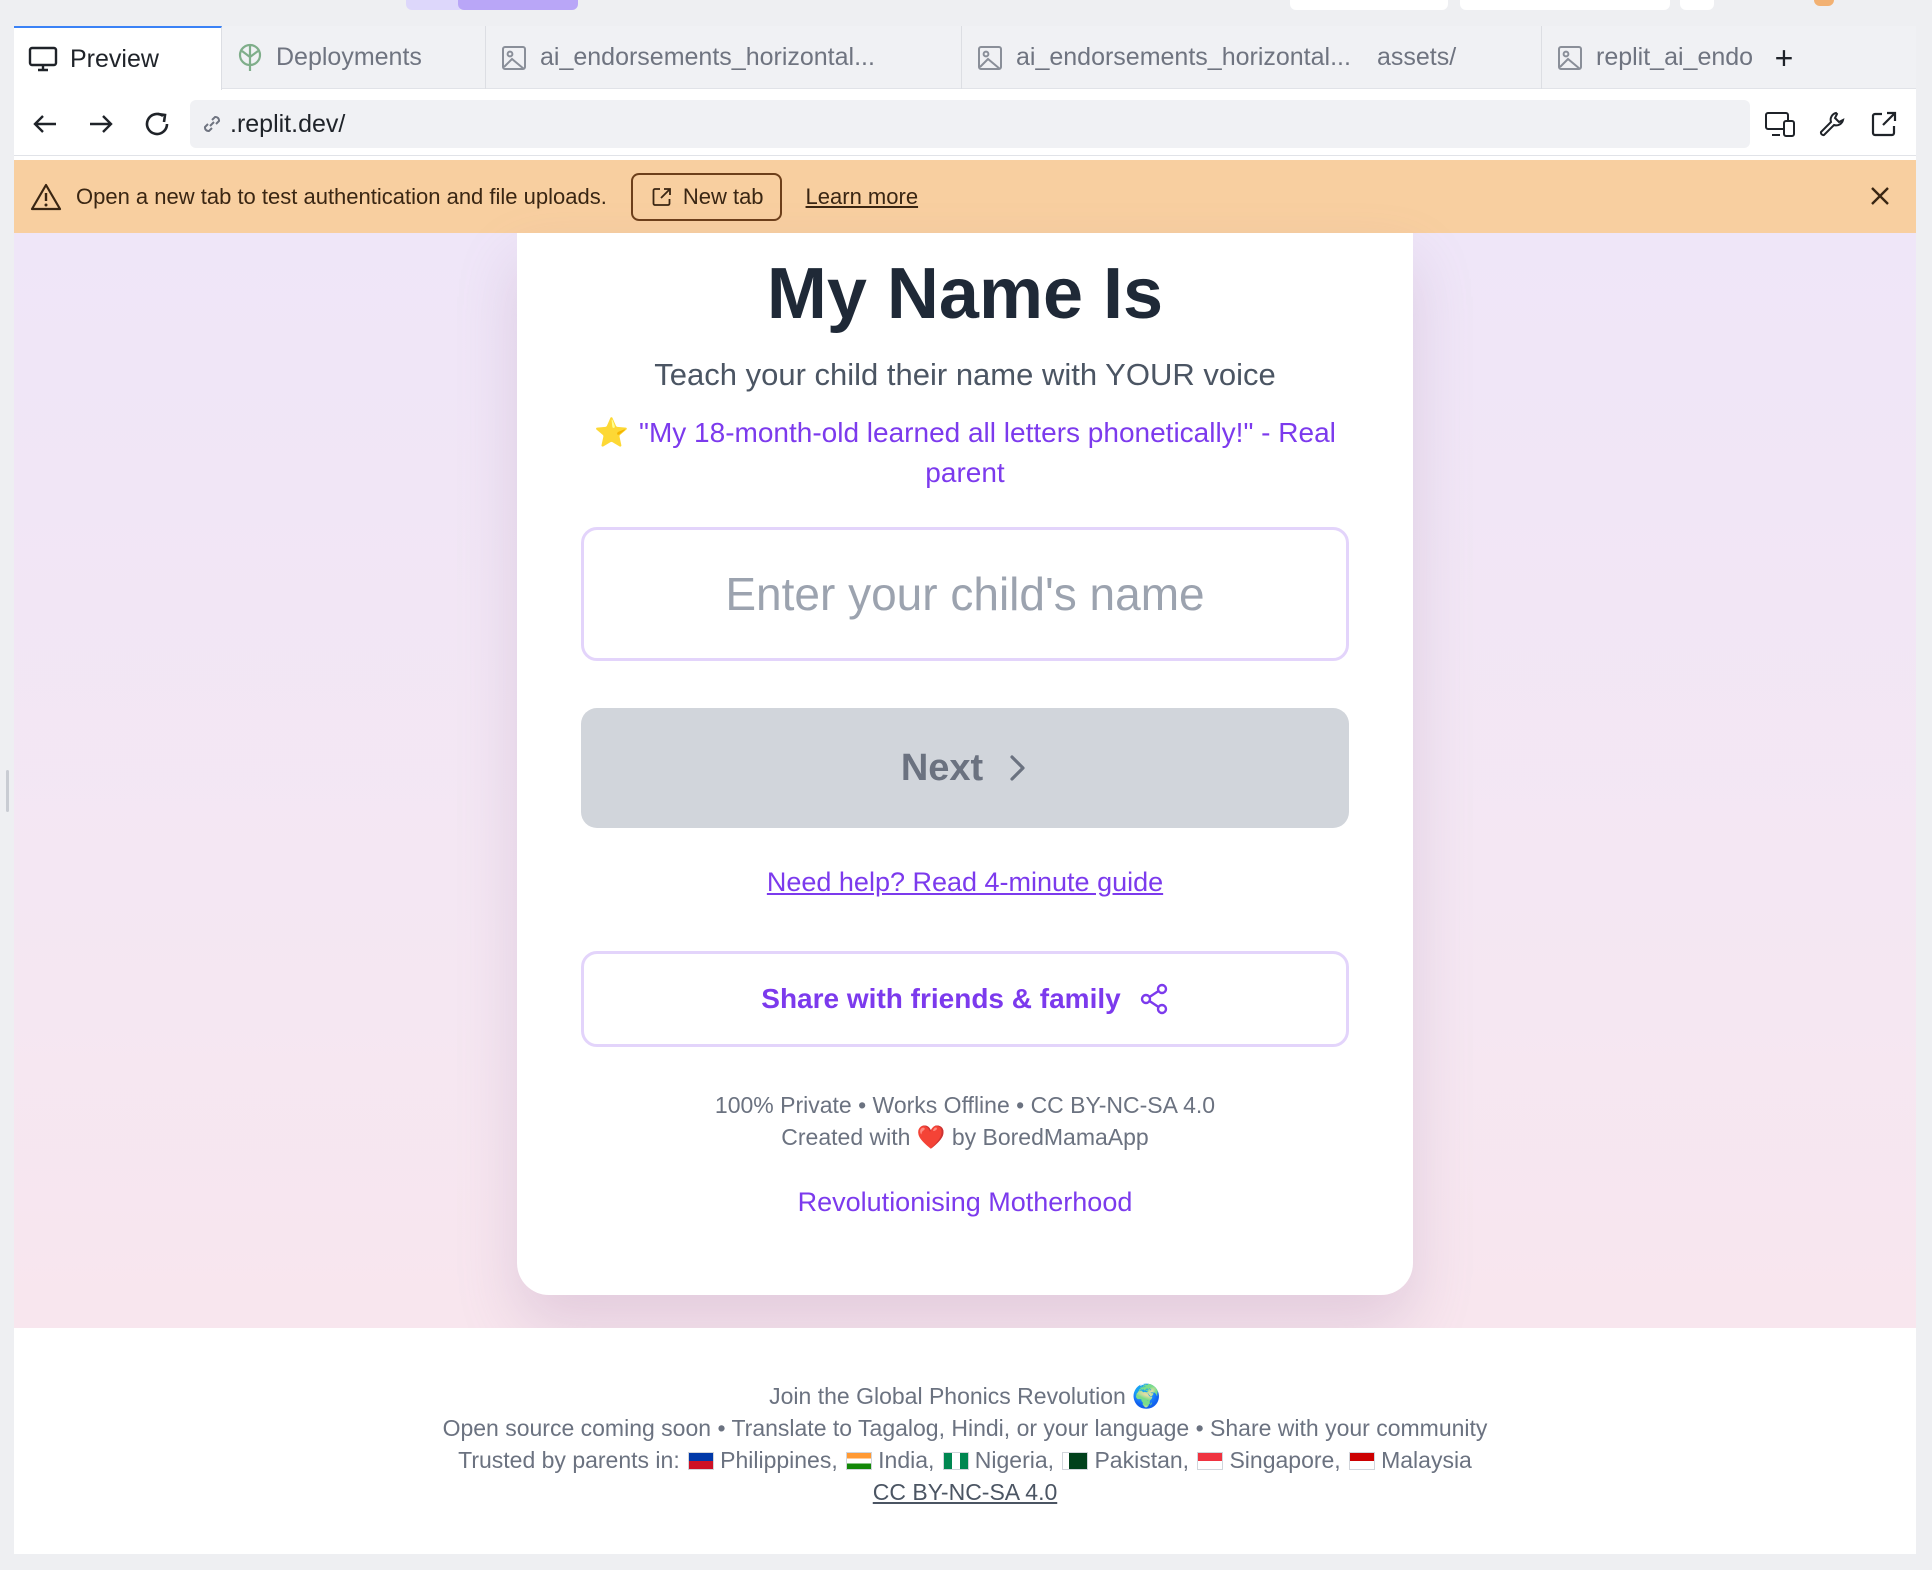  I want to click on footer-line-1: Join the Global Phonics Revolution 🌍, so click(965, 1396).